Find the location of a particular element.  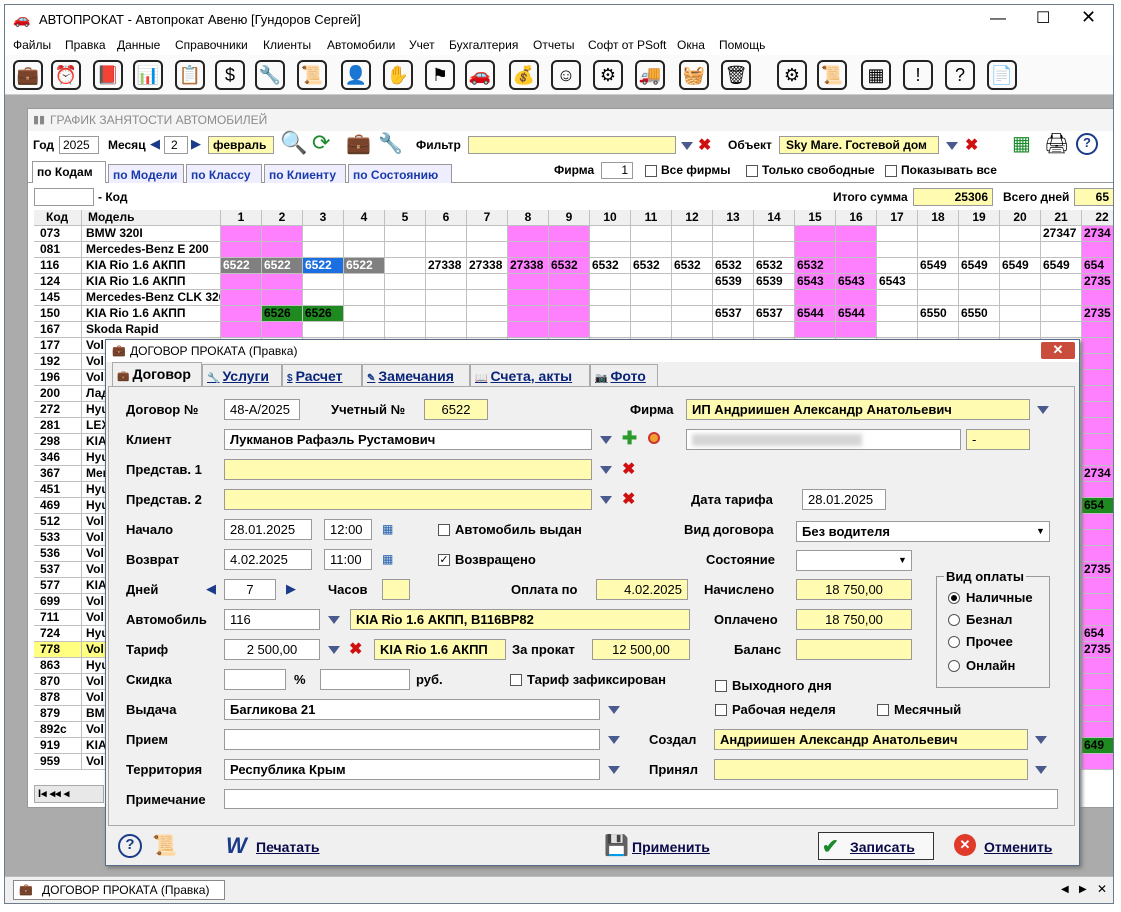

row-code: 150 is located at coordinates (58, 314).